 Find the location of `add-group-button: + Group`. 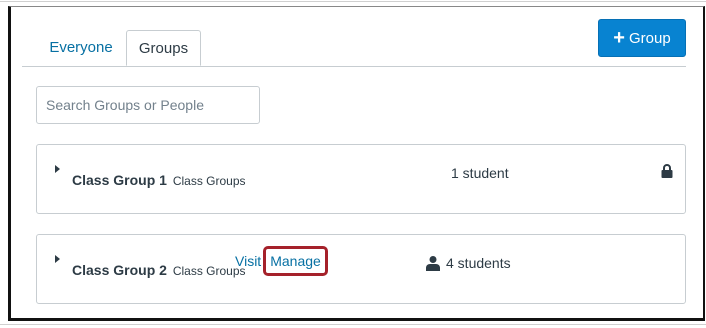

add-group-button: + Group is located at coordinates (642, 38).